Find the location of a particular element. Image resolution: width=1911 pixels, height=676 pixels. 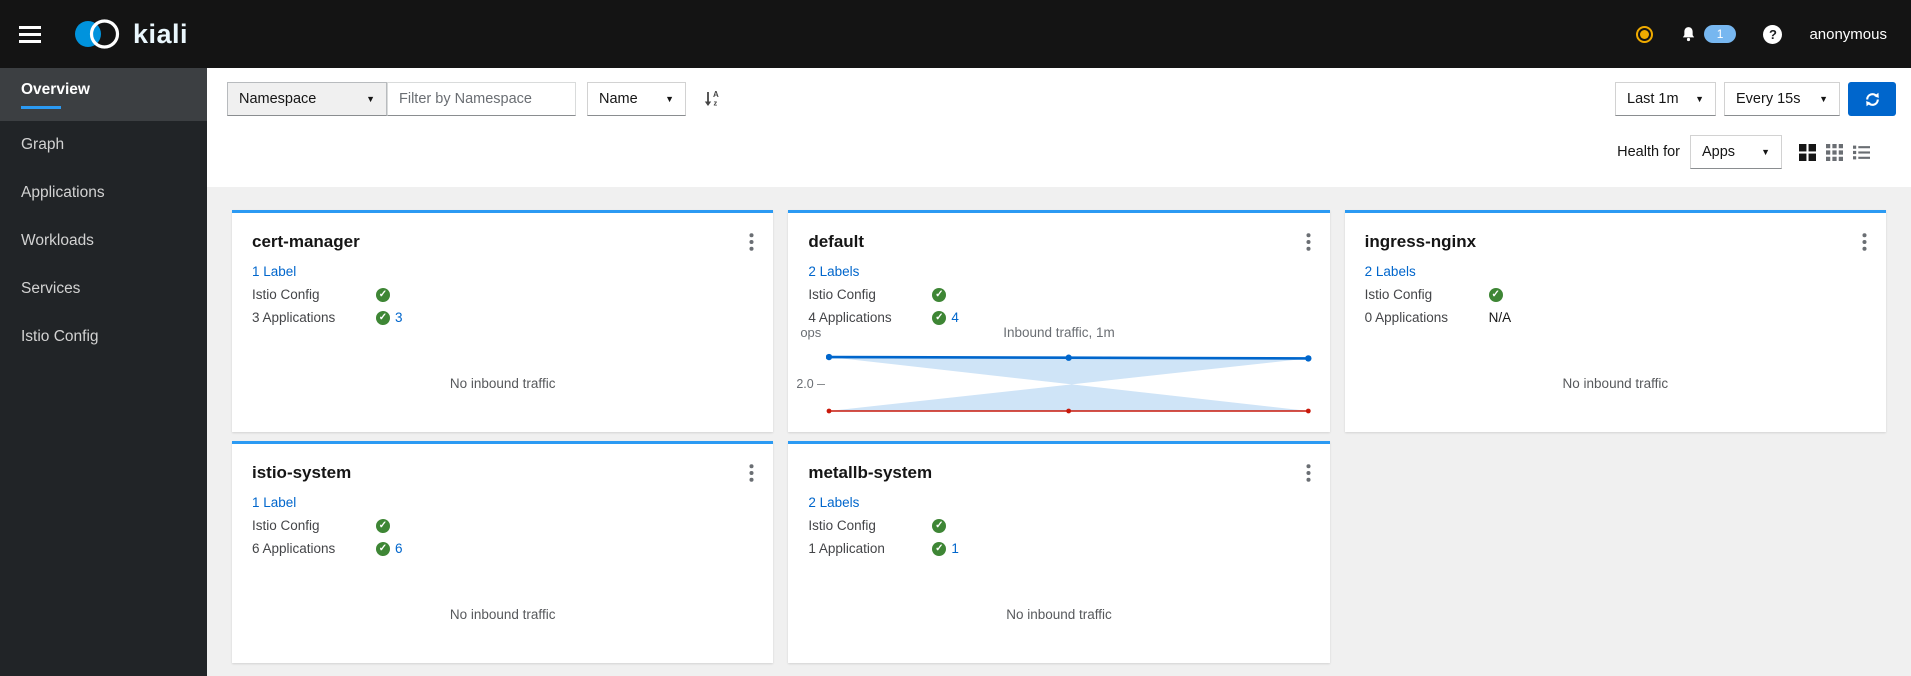

sidebar-item-applications: Applications is located at coordinates (103, 193).